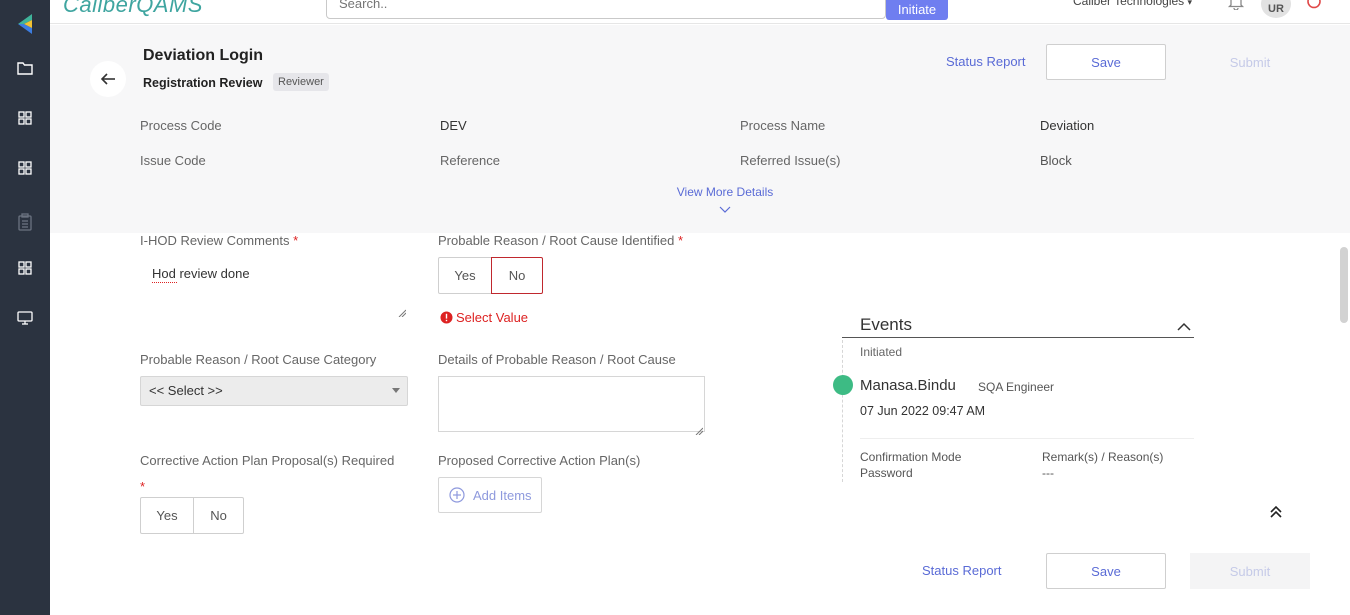 The width and height of the screenshot is (1350, 615). What do you see at coordinates (396, 390) in the screenshot?
I see `dropdown-arrow-icon` at bounding box center [396, 390].